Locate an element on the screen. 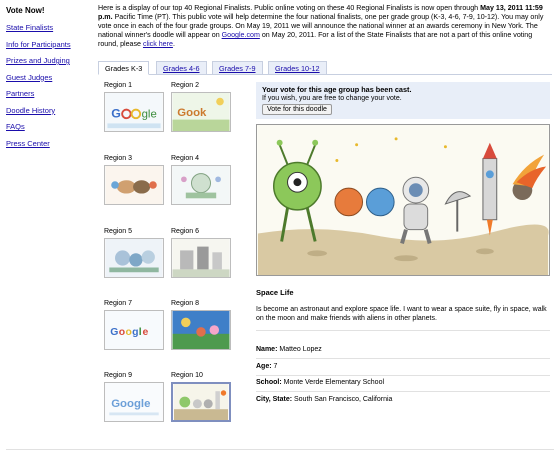  age-label: Age: is located at coordinates (264, 366).